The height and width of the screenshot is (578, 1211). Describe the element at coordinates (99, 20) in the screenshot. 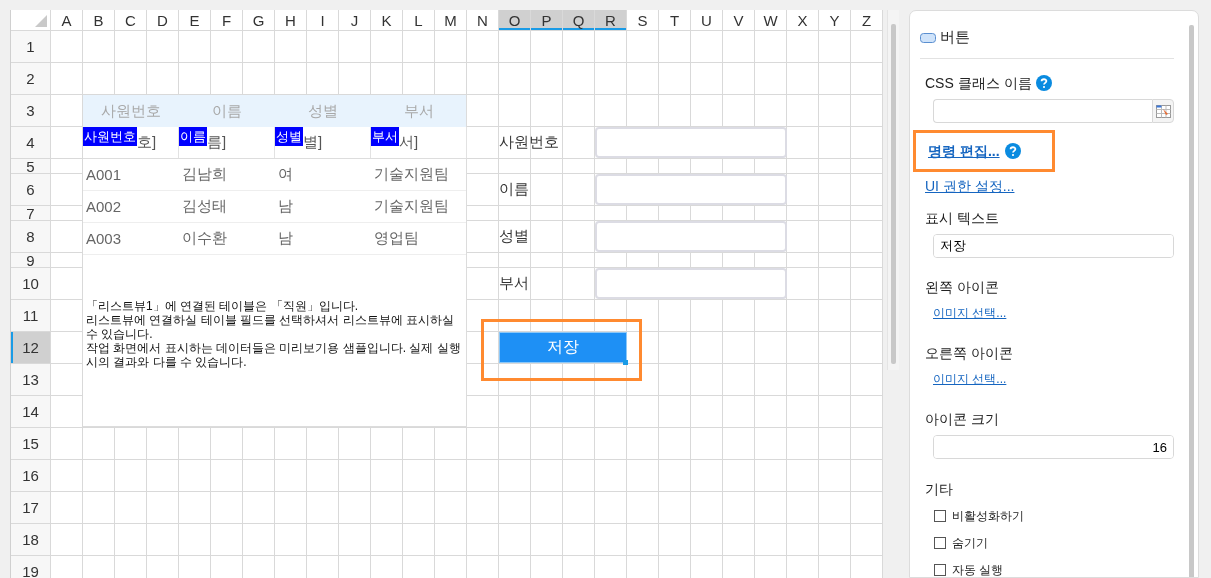

I see `column-header: B` at that location.